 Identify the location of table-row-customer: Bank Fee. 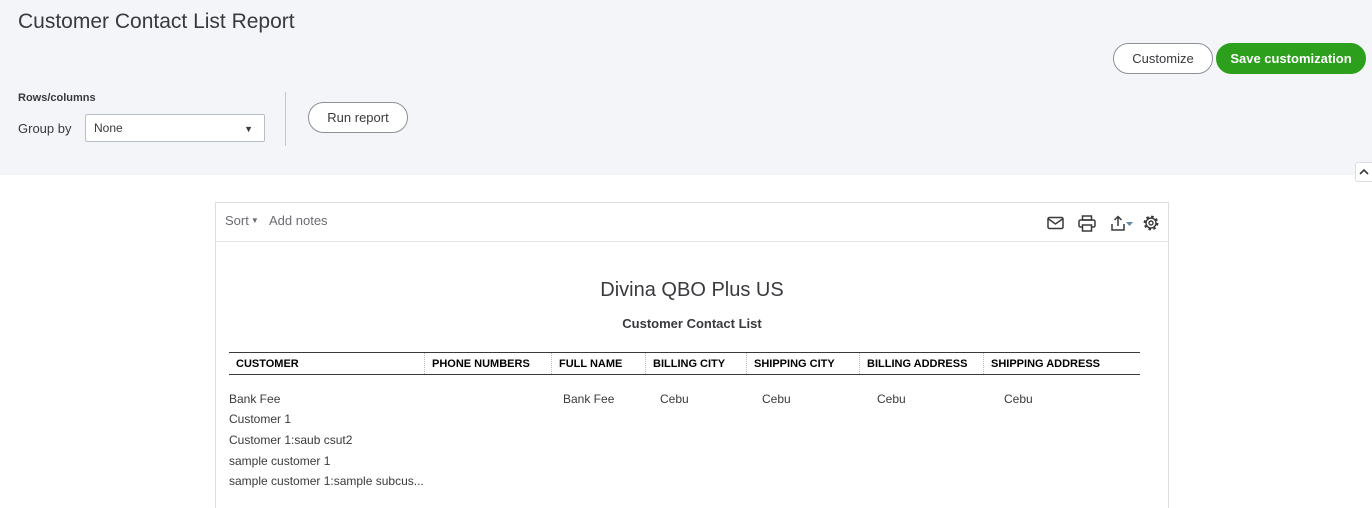
(254, 399).